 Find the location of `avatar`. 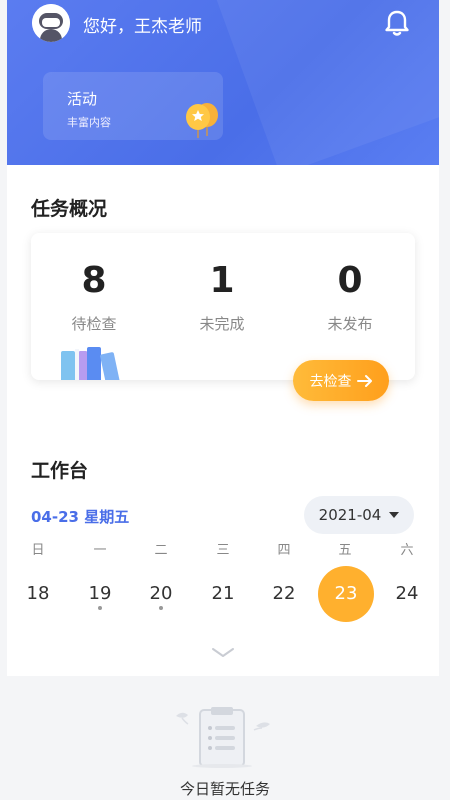

avatar is located at coordinates (51, 23).